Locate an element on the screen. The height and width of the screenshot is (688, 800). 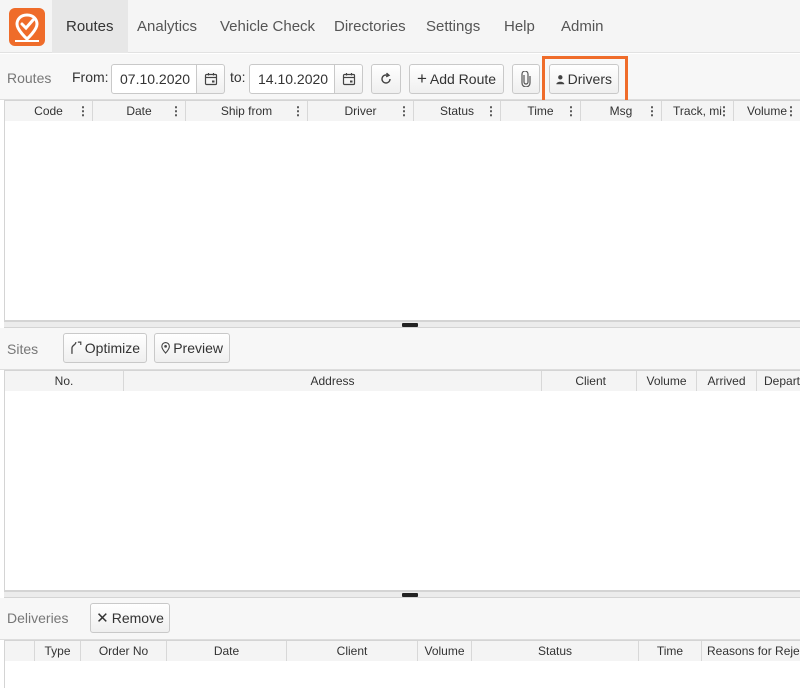
sites-deliveries-splitter is located at coordinates (402, 594).